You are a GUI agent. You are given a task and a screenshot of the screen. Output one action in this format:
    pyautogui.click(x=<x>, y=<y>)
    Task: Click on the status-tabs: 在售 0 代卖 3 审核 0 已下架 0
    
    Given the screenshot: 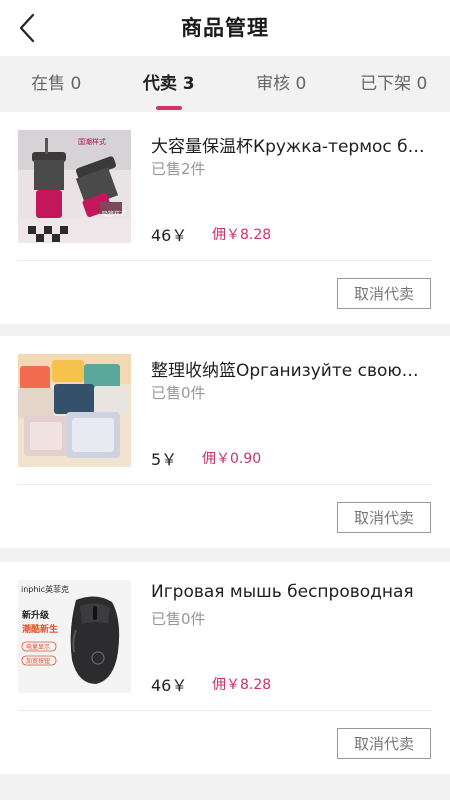 What is the action you would take?
    pyautogui.click(x=225, y=84)
    